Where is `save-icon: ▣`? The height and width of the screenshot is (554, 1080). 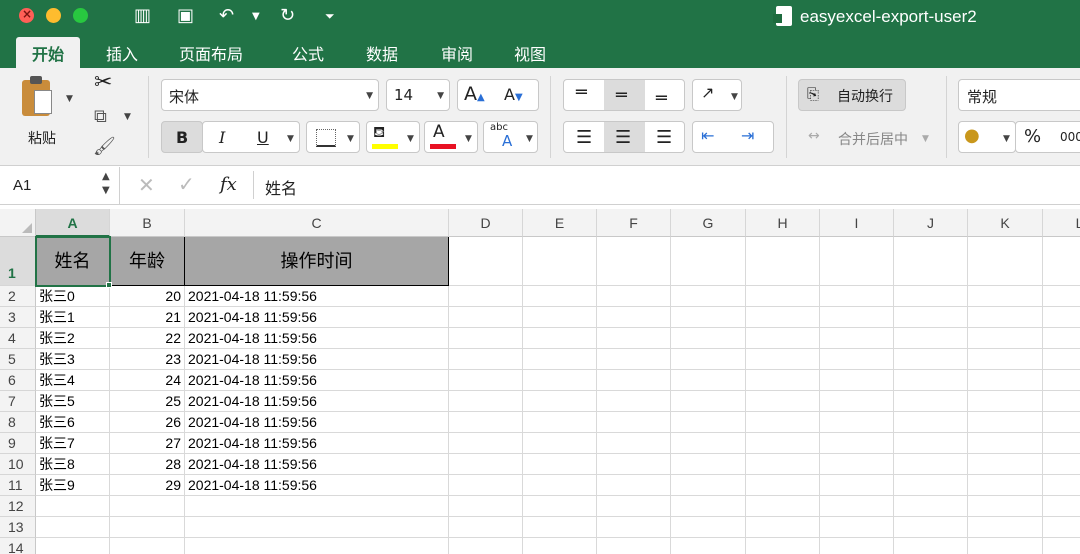 save-icon: ▣ is located at coordinates (185, 15).